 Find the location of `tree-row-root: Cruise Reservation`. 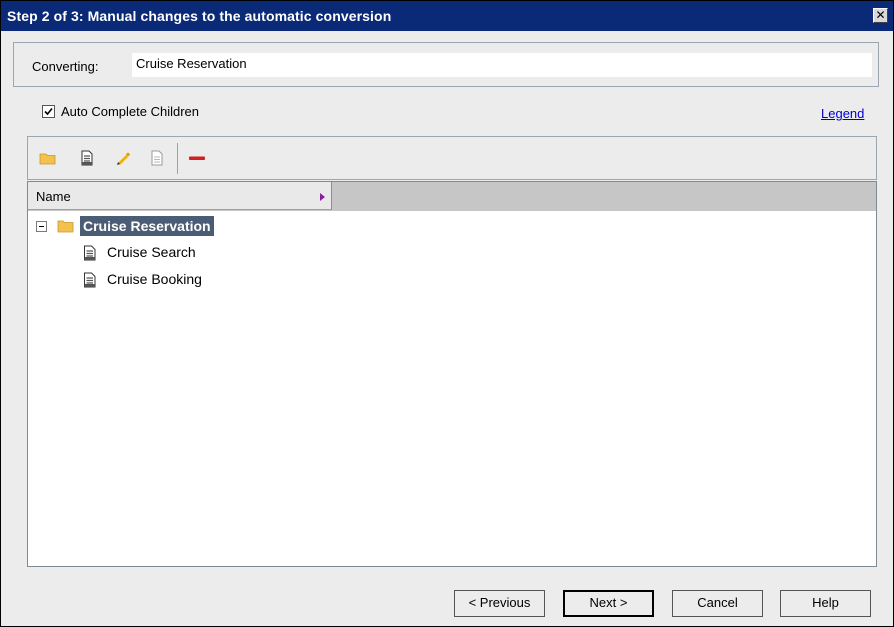

tree-row-root: Cruise Reservation is located at coordinates (228, 226).